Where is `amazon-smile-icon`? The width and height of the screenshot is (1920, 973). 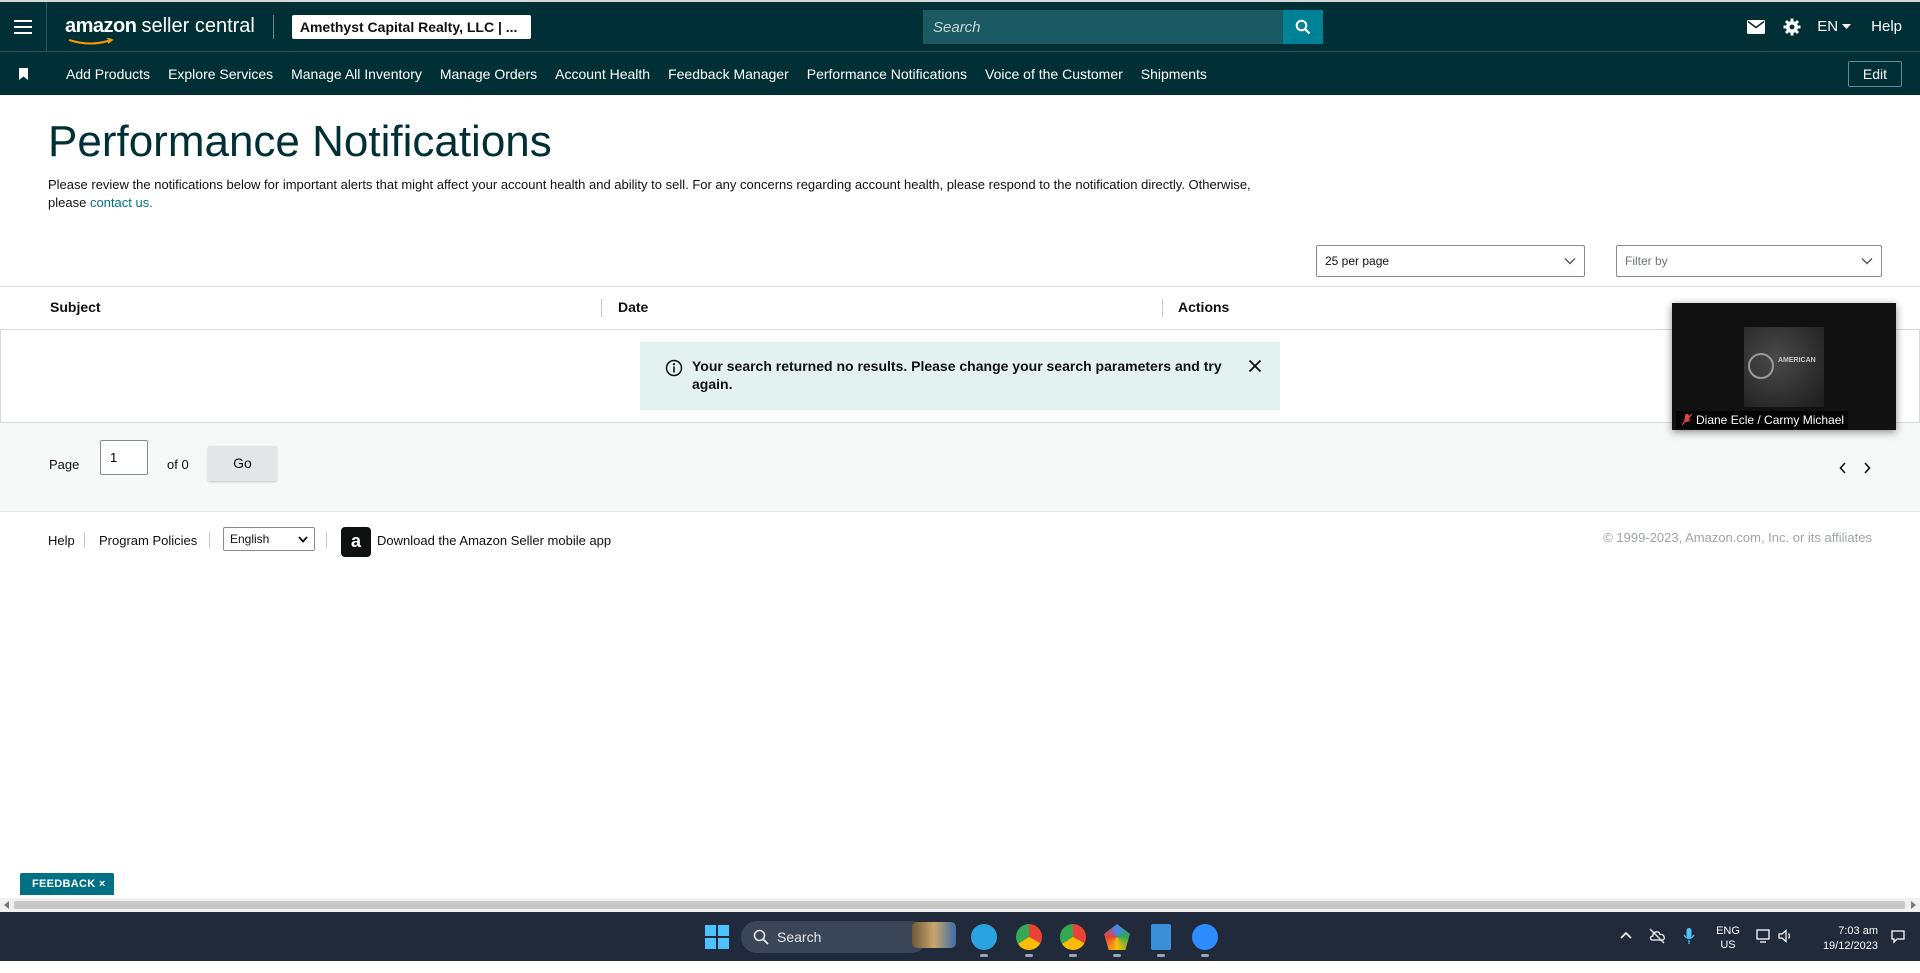 amazon-smile-icon is located at coordinates (91, 41).